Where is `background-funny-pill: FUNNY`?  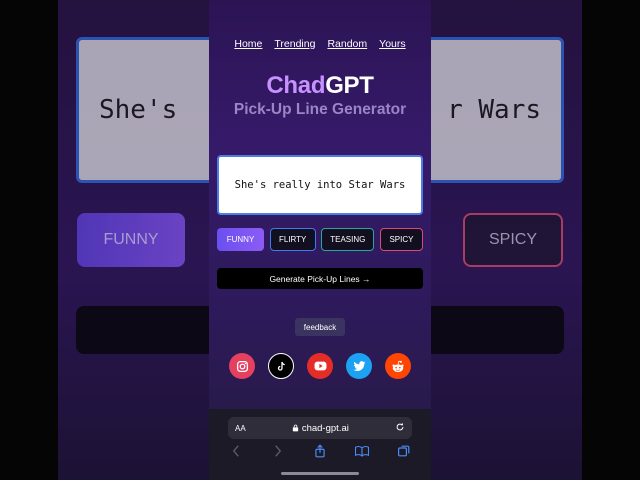
background-funny-pill: FUNNY is located at coordinates (131, 240).